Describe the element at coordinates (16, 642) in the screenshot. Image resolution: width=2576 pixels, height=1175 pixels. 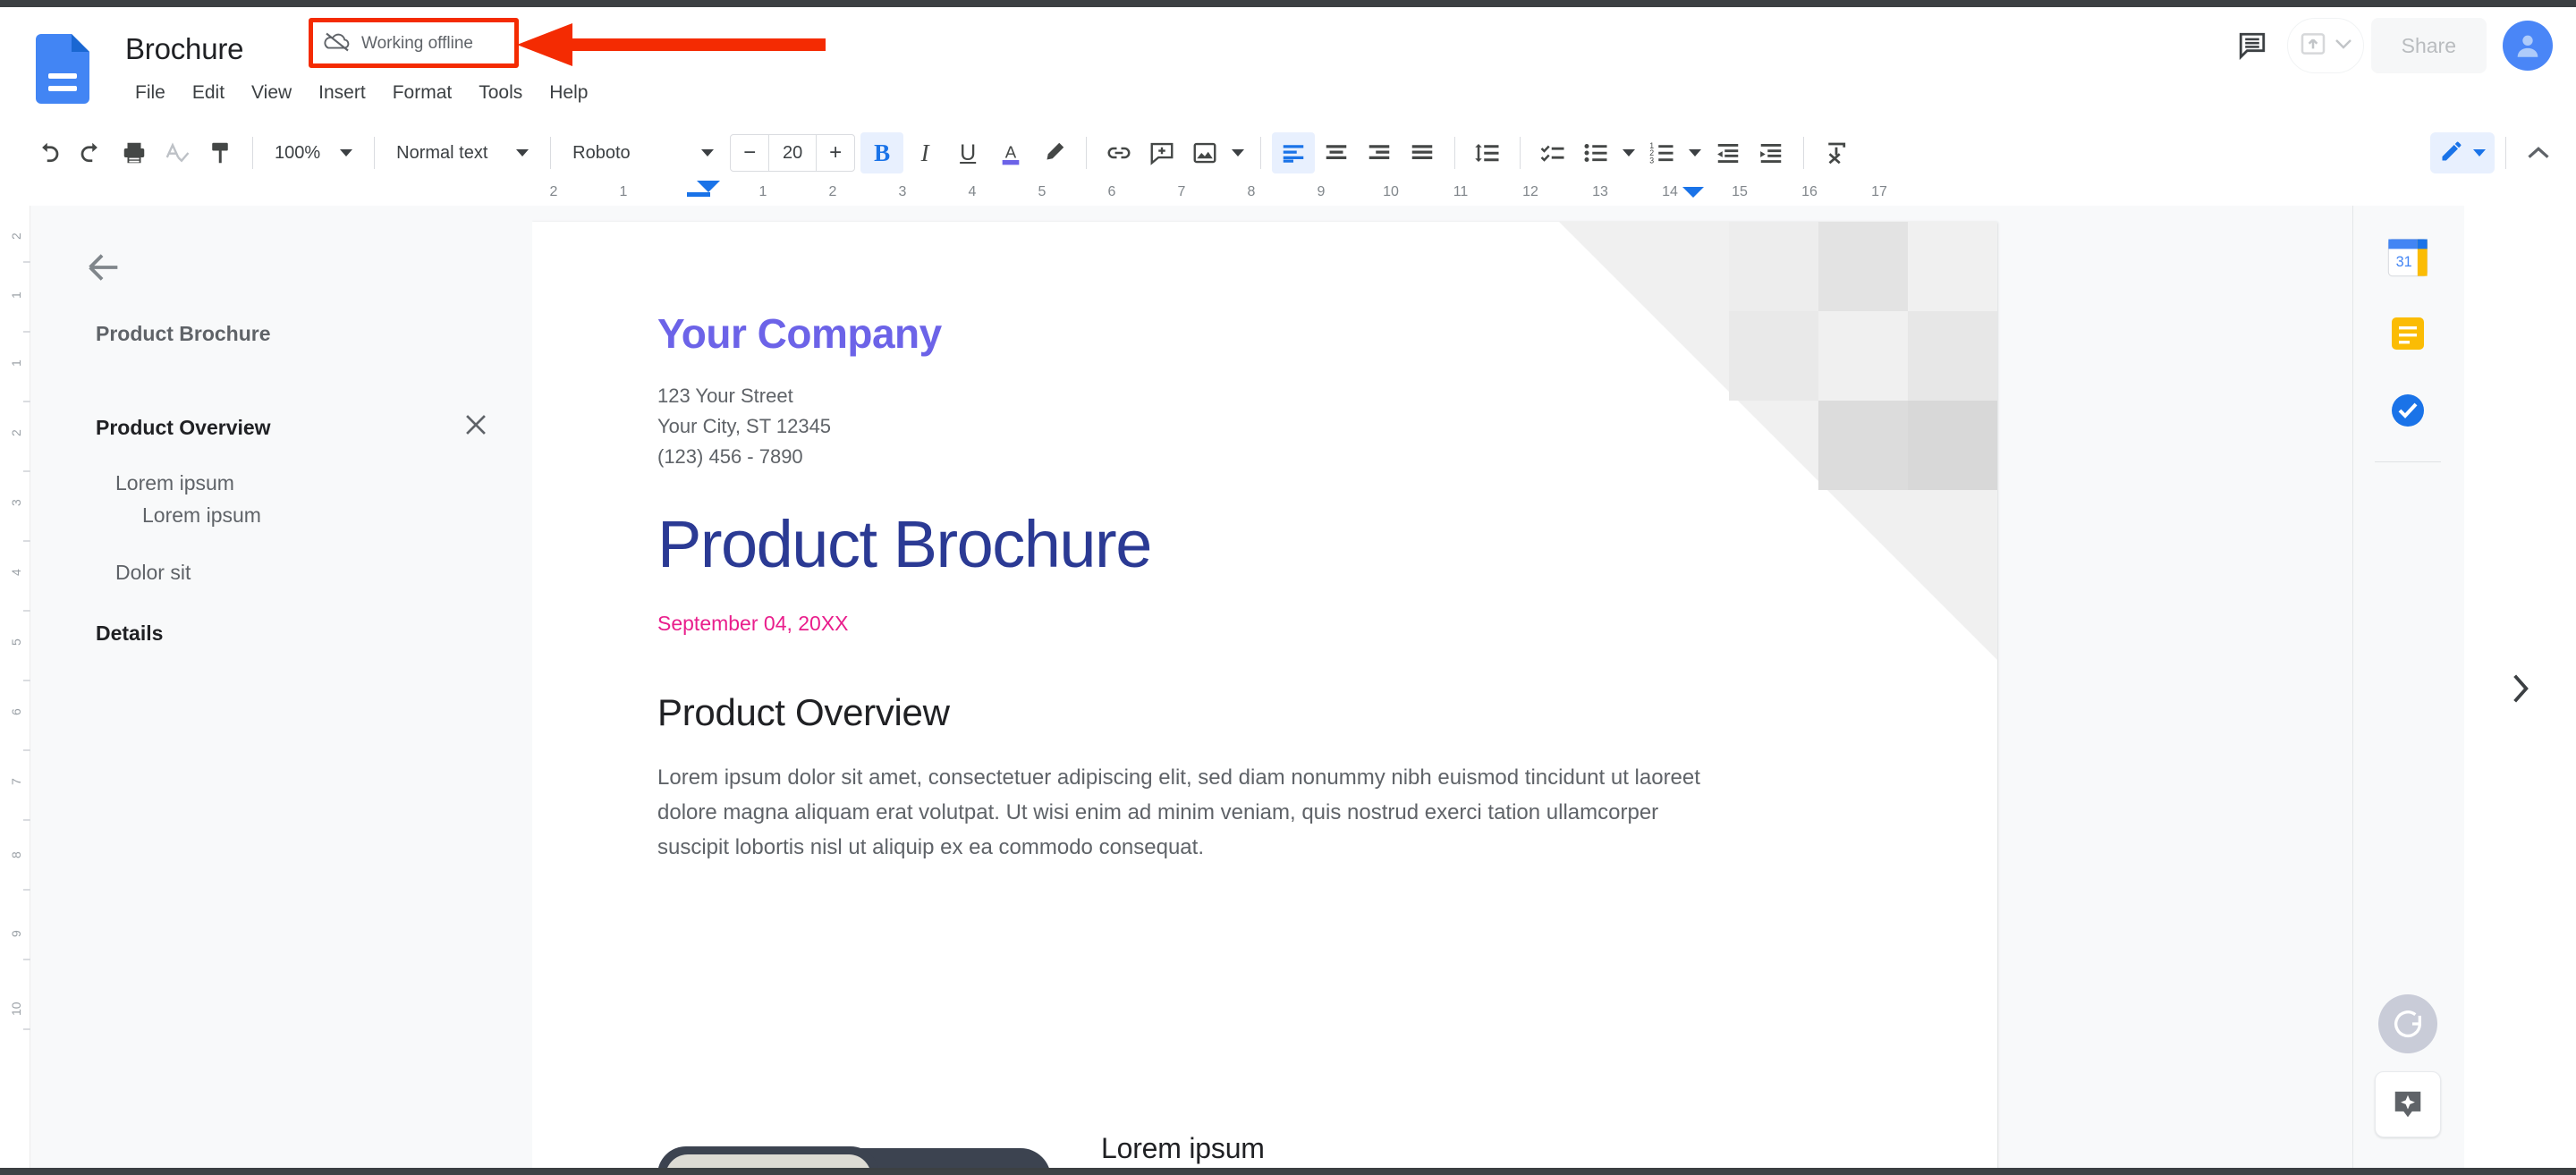
I see `vruler-tick-label: 5` at that location.